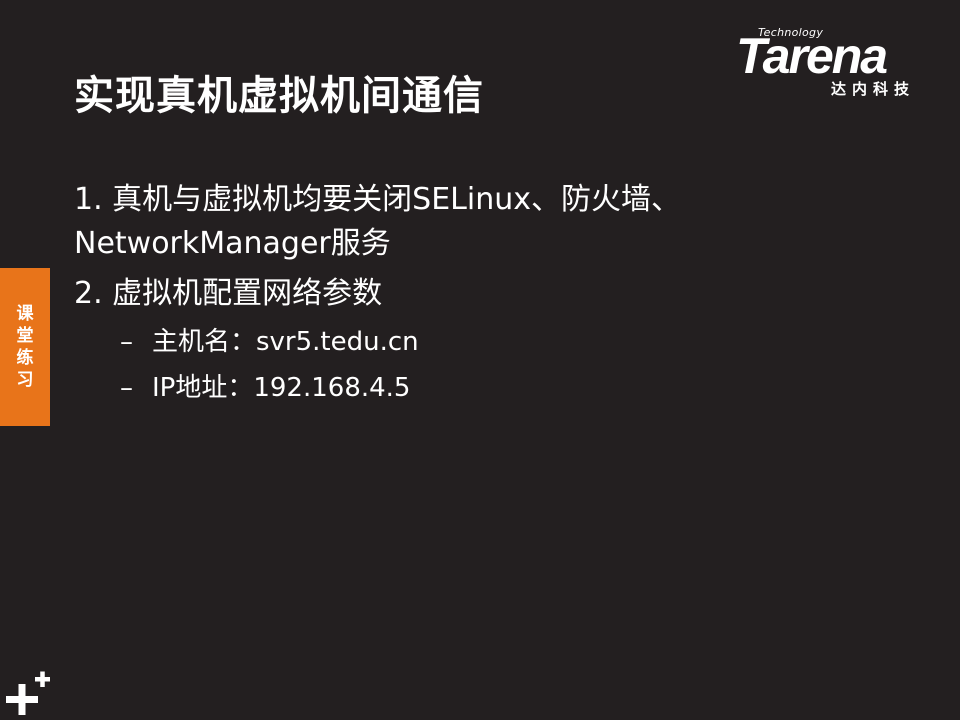 The image size is (960, 720). I want to click on plus-mark-icon, so click(28, 693).